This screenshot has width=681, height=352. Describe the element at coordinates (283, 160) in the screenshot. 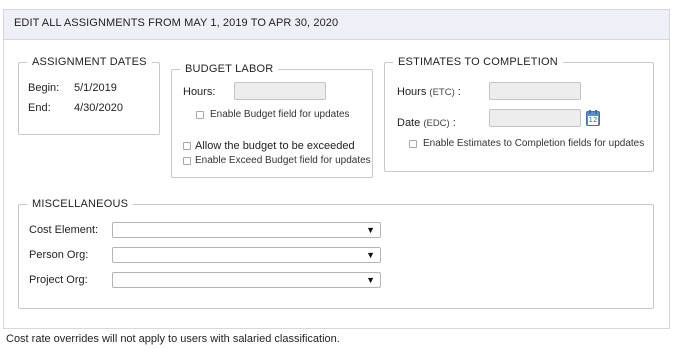

I see `enable-exceed-label: Enable Exceed Budget field for updates` at that location.